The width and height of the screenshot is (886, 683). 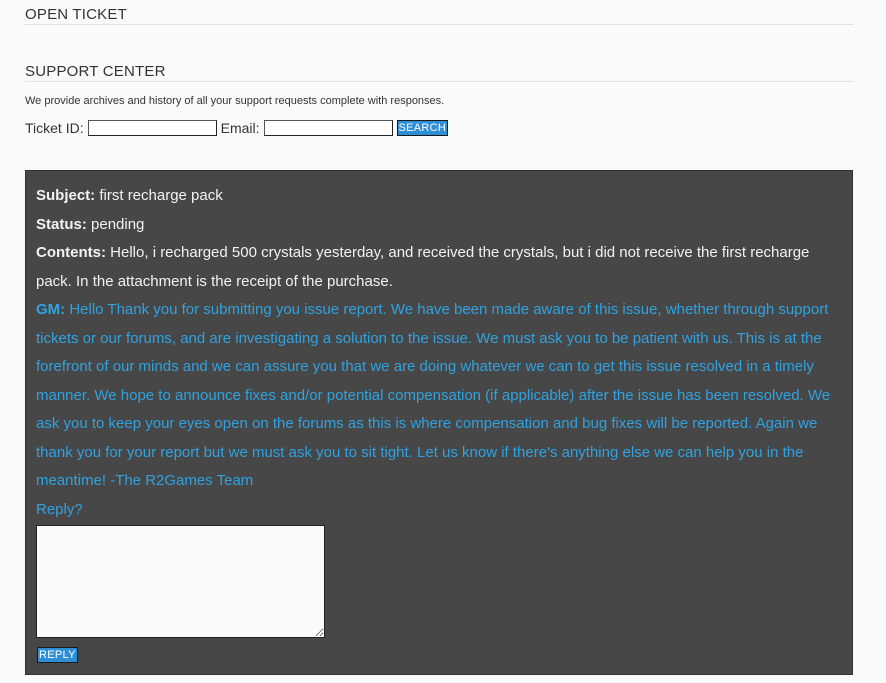 I want to click on status-value: pending, so click(x=118, y=224).